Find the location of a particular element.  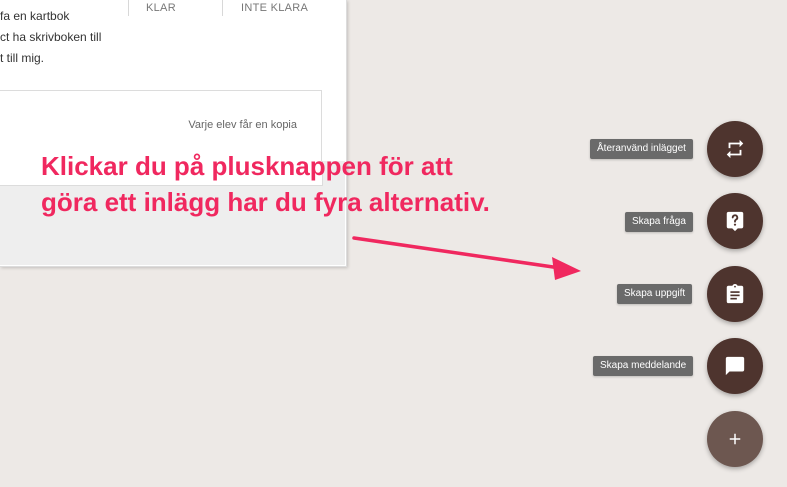

plus-icon is located at coordinates (735, 439).